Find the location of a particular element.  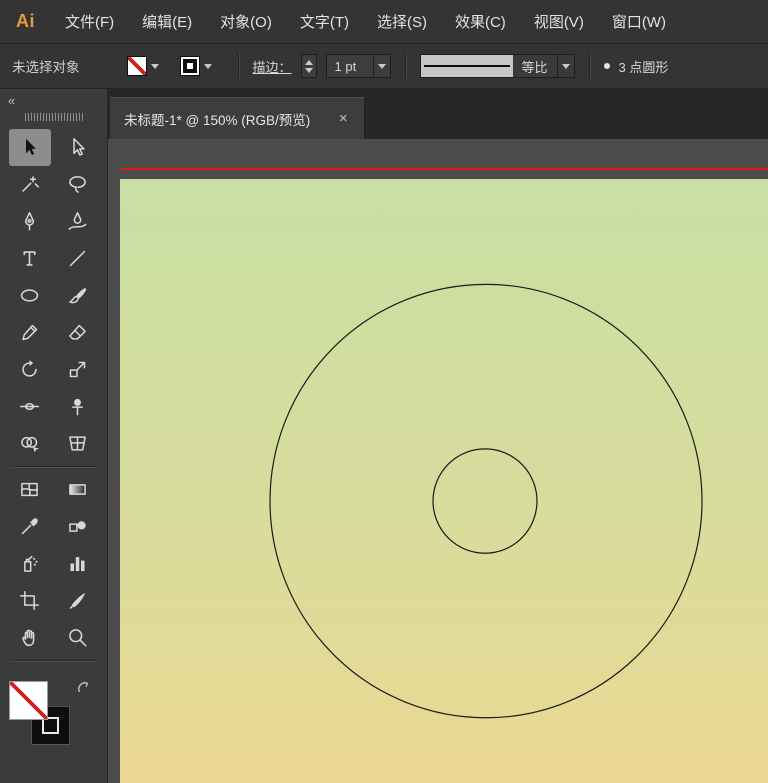

toolbar-divider is located at coordinates (53, 466).